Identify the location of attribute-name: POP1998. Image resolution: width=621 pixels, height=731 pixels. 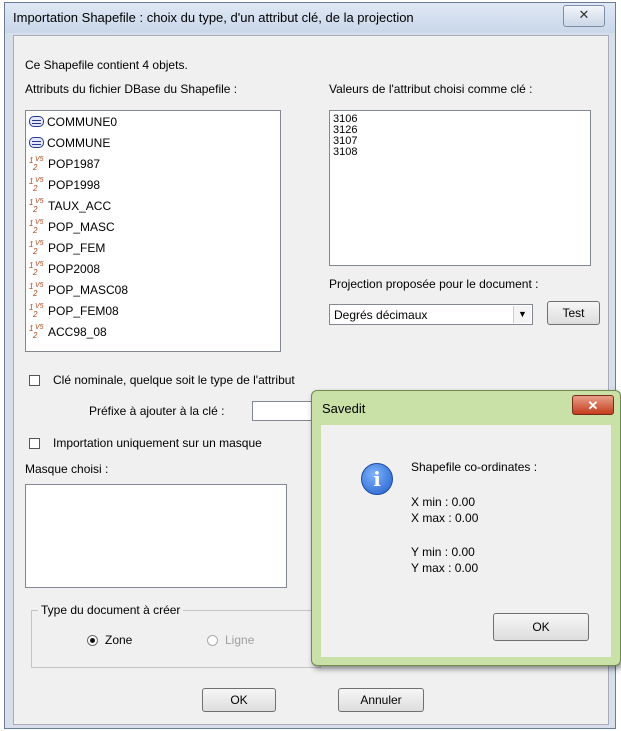
(74, 184).